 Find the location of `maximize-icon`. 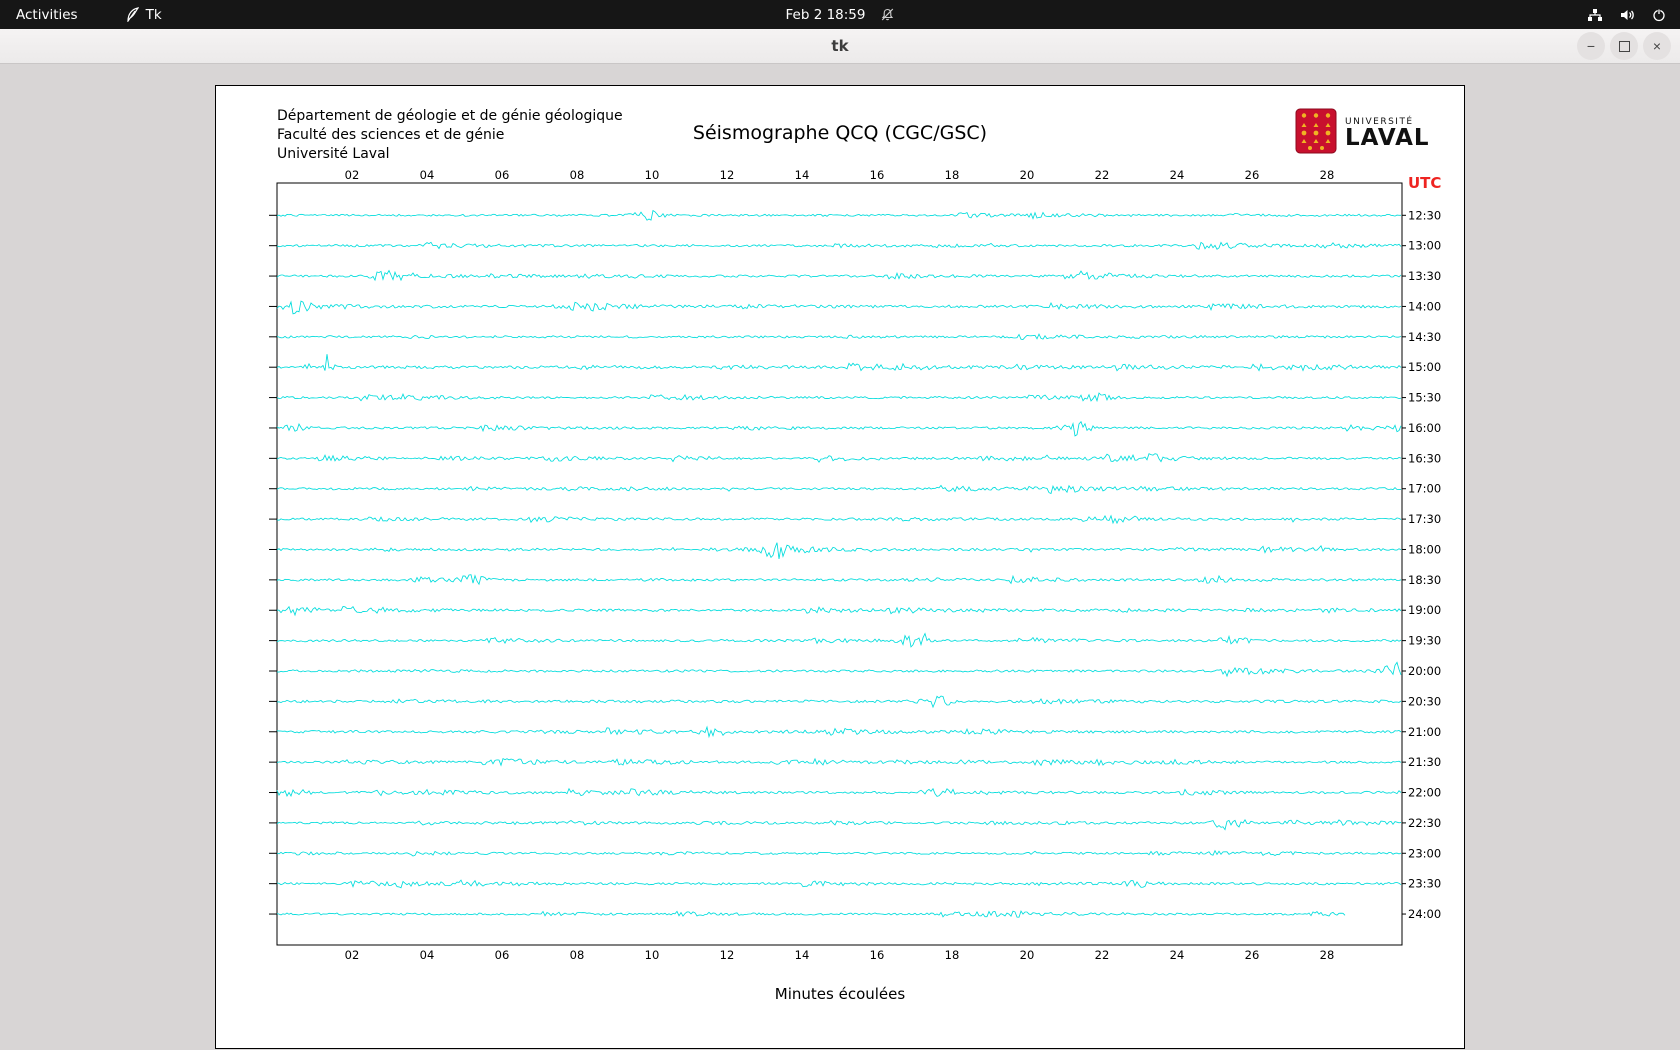

maximize-icon is located at coordinates (1624, 46).